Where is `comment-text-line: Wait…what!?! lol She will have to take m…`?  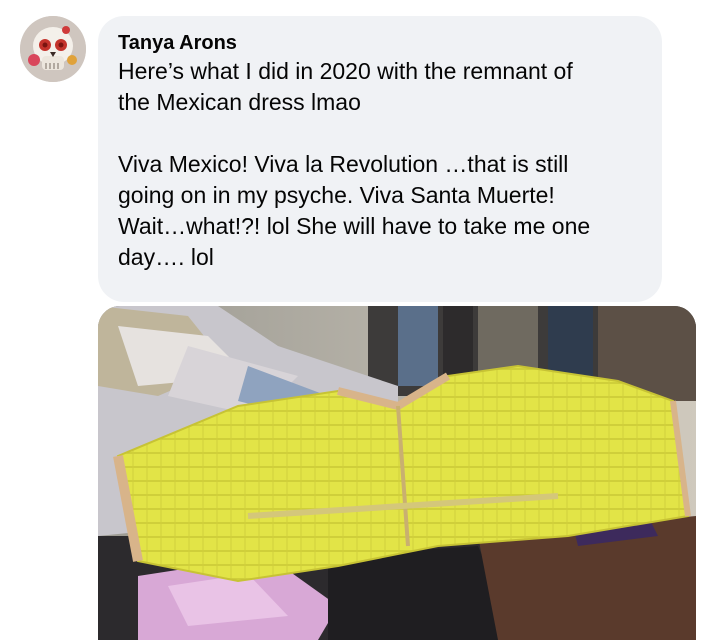 comment-text-line: Wait…what!?! lol She will have to take m… is located at coordinates (354, 226).